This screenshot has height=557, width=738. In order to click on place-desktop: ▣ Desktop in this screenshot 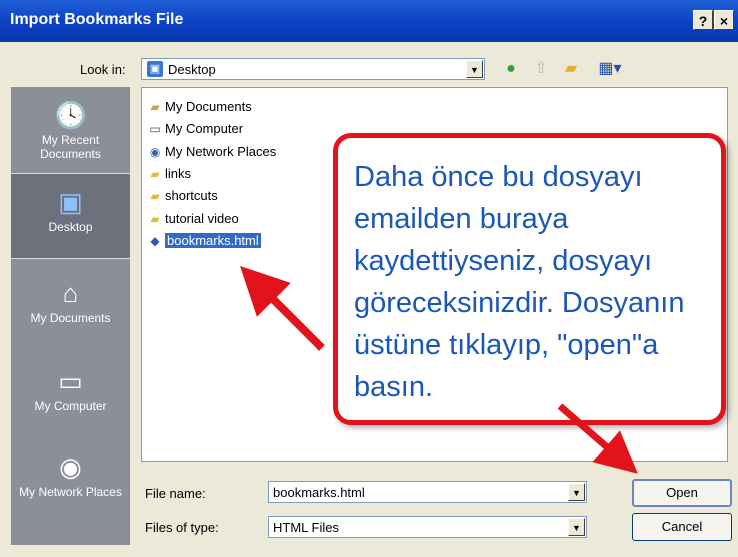, I will do `click(70, 216)`.